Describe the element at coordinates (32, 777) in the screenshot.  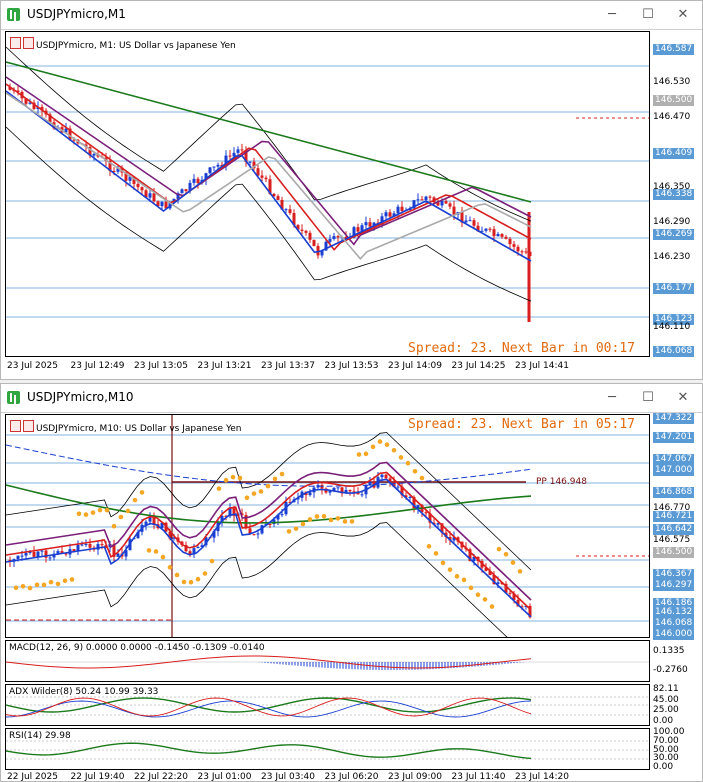
I see `time-label: 22 Jul 2025` at that location.